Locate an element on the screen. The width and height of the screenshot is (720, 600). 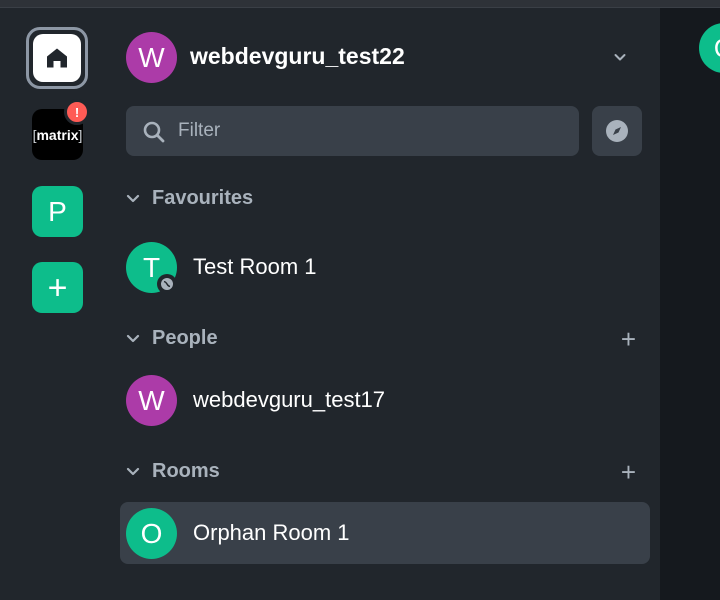
filter-input is located at coordinates (368, 131).